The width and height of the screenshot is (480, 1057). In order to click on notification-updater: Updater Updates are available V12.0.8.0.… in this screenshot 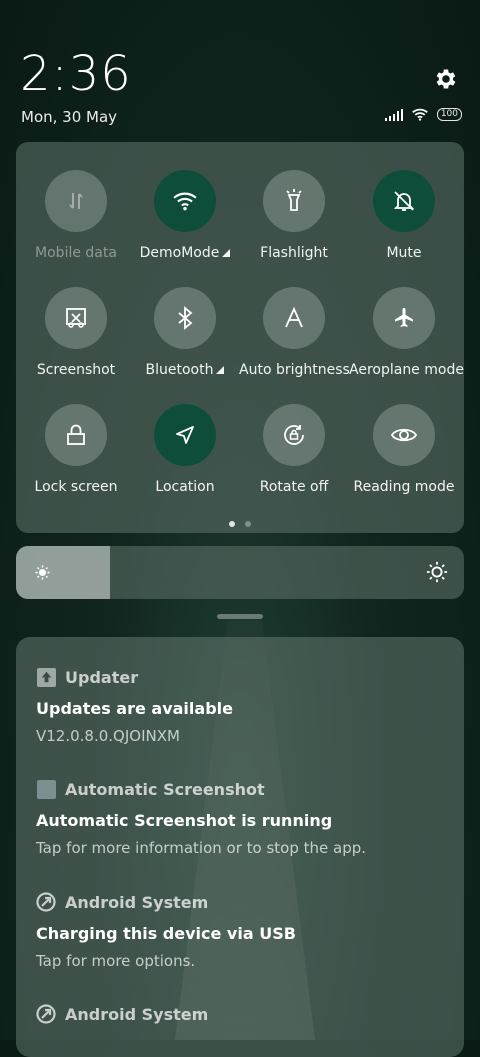, I will do `click(241, 706)`.